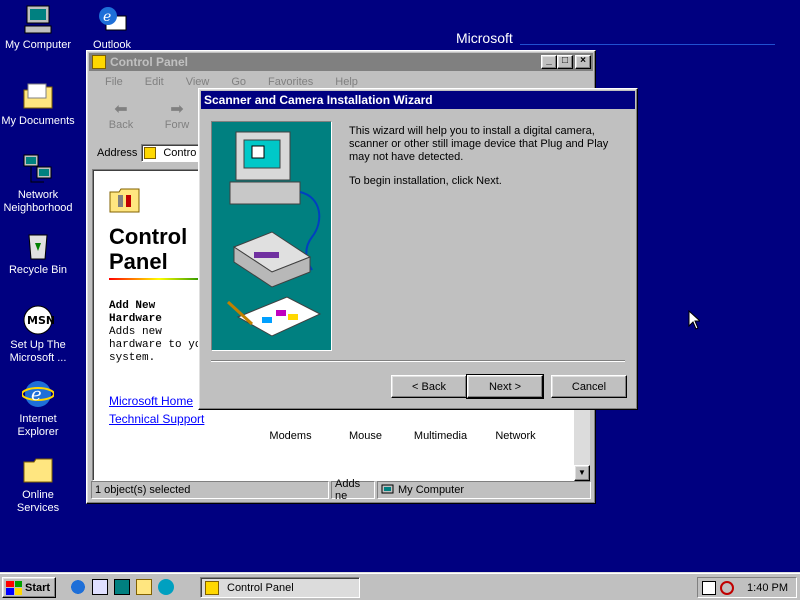 This screenshot has width=800, height=600. Describe the element at coordinates (549, 62) in the screenshot. I see `minimize-button: _` at that location.